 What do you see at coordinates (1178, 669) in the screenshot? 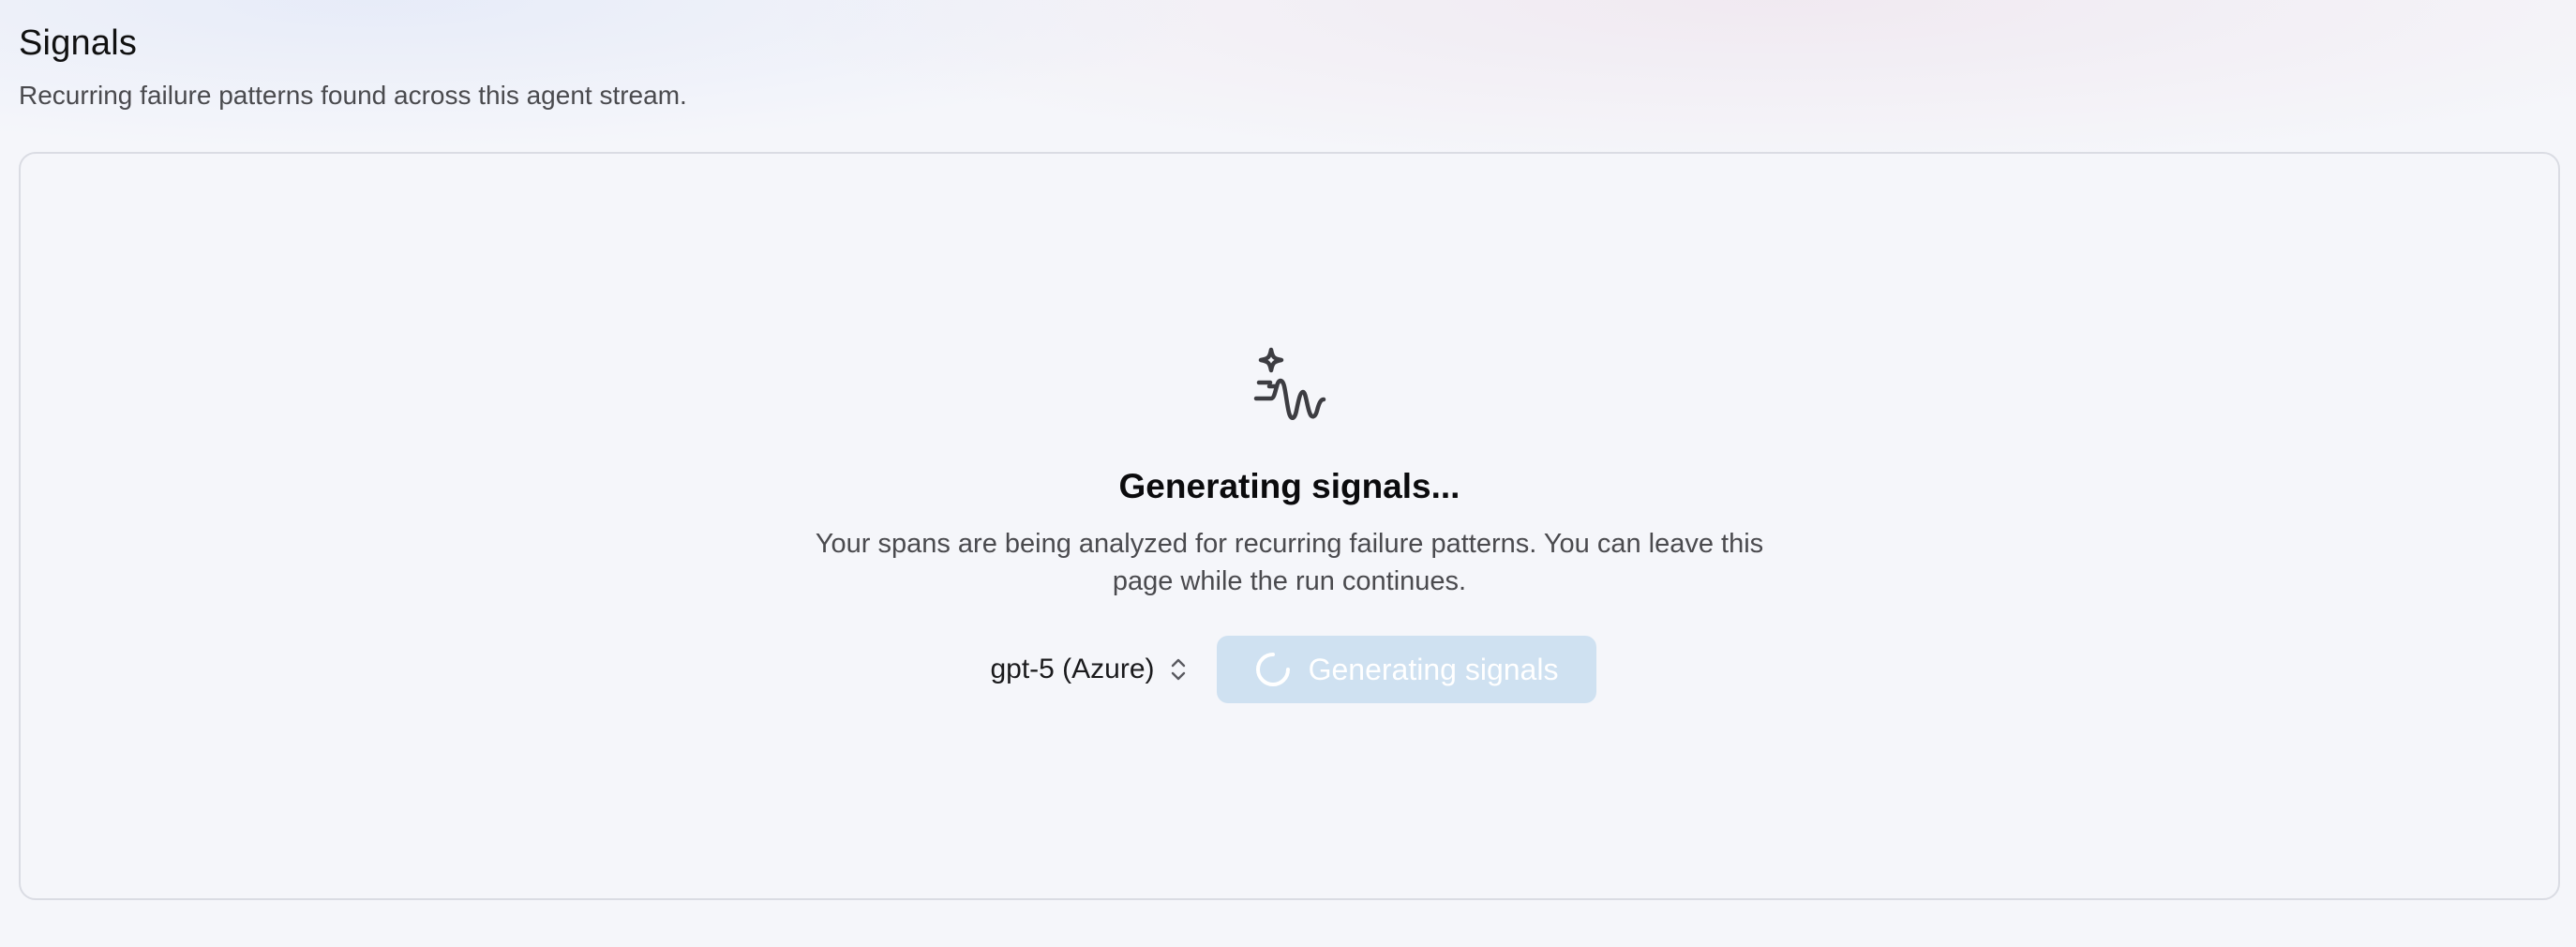
I see `chevron-up-down-icon` at bounding box center [1178, 669].